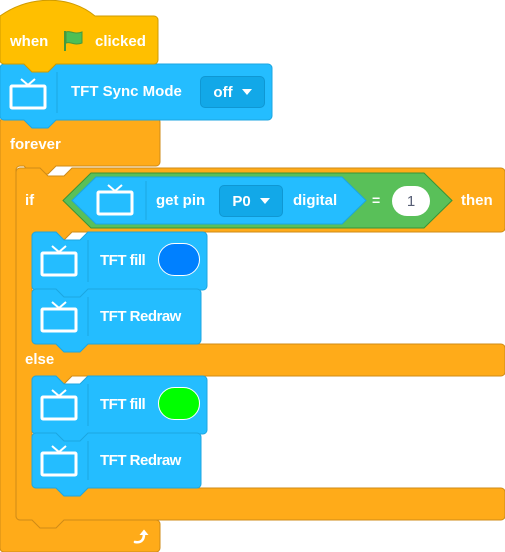 This screenshot has width=505, height=552. I want to click on then-label: then, so click(477, 200).